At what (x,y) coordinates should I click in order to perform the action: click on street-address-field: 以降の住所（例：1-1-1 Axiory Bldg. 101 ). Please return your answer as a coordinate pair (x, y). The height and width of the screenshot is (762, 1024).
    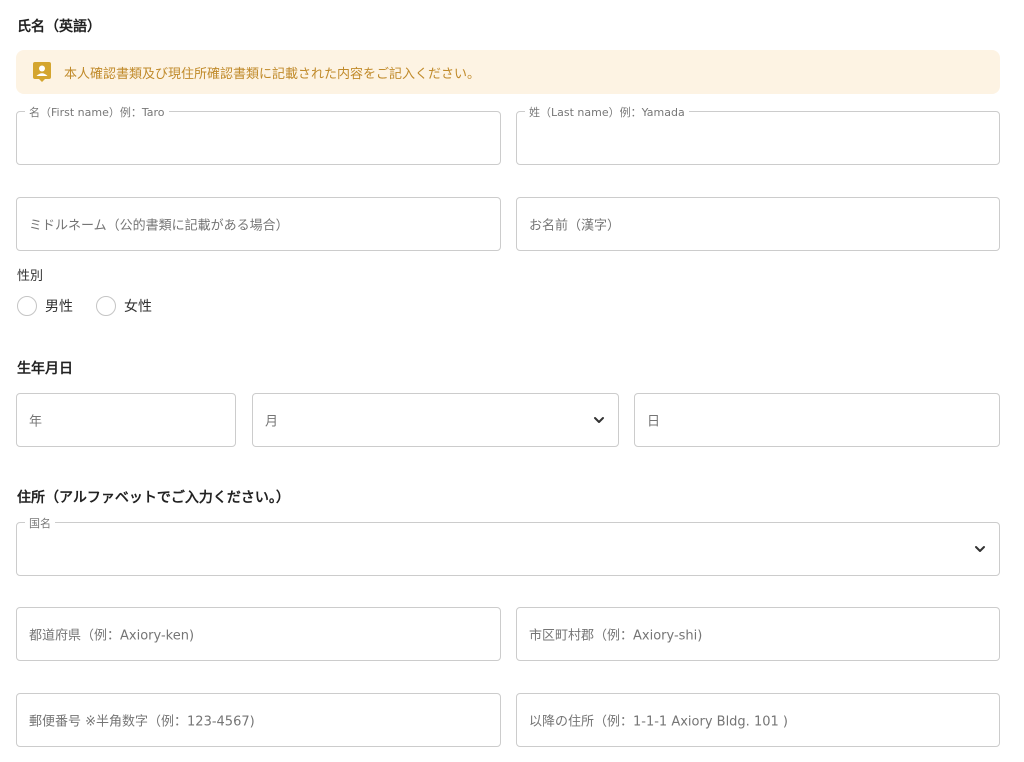
    Looking at the image, I should click on (758, 720).